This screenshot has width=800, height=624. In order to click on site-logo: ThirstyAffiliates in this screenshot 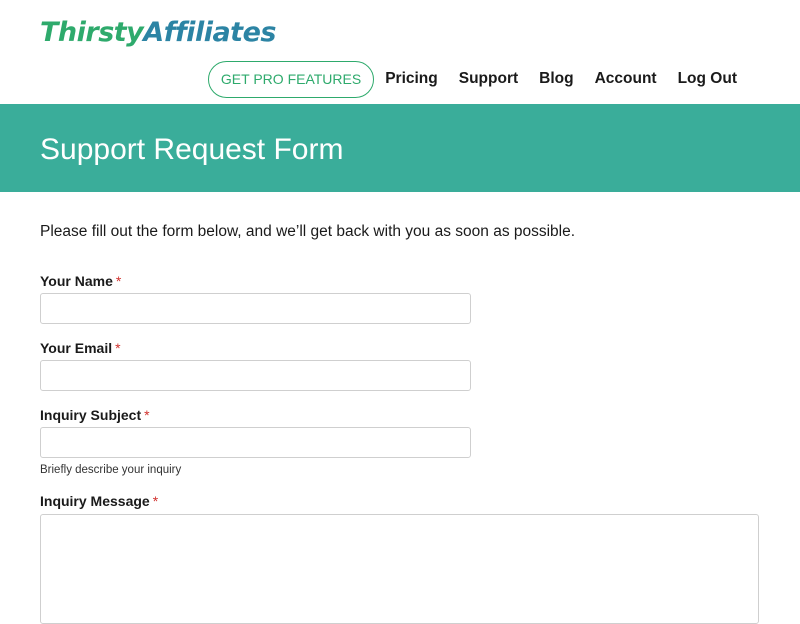, I will do `click(158, 33)`.